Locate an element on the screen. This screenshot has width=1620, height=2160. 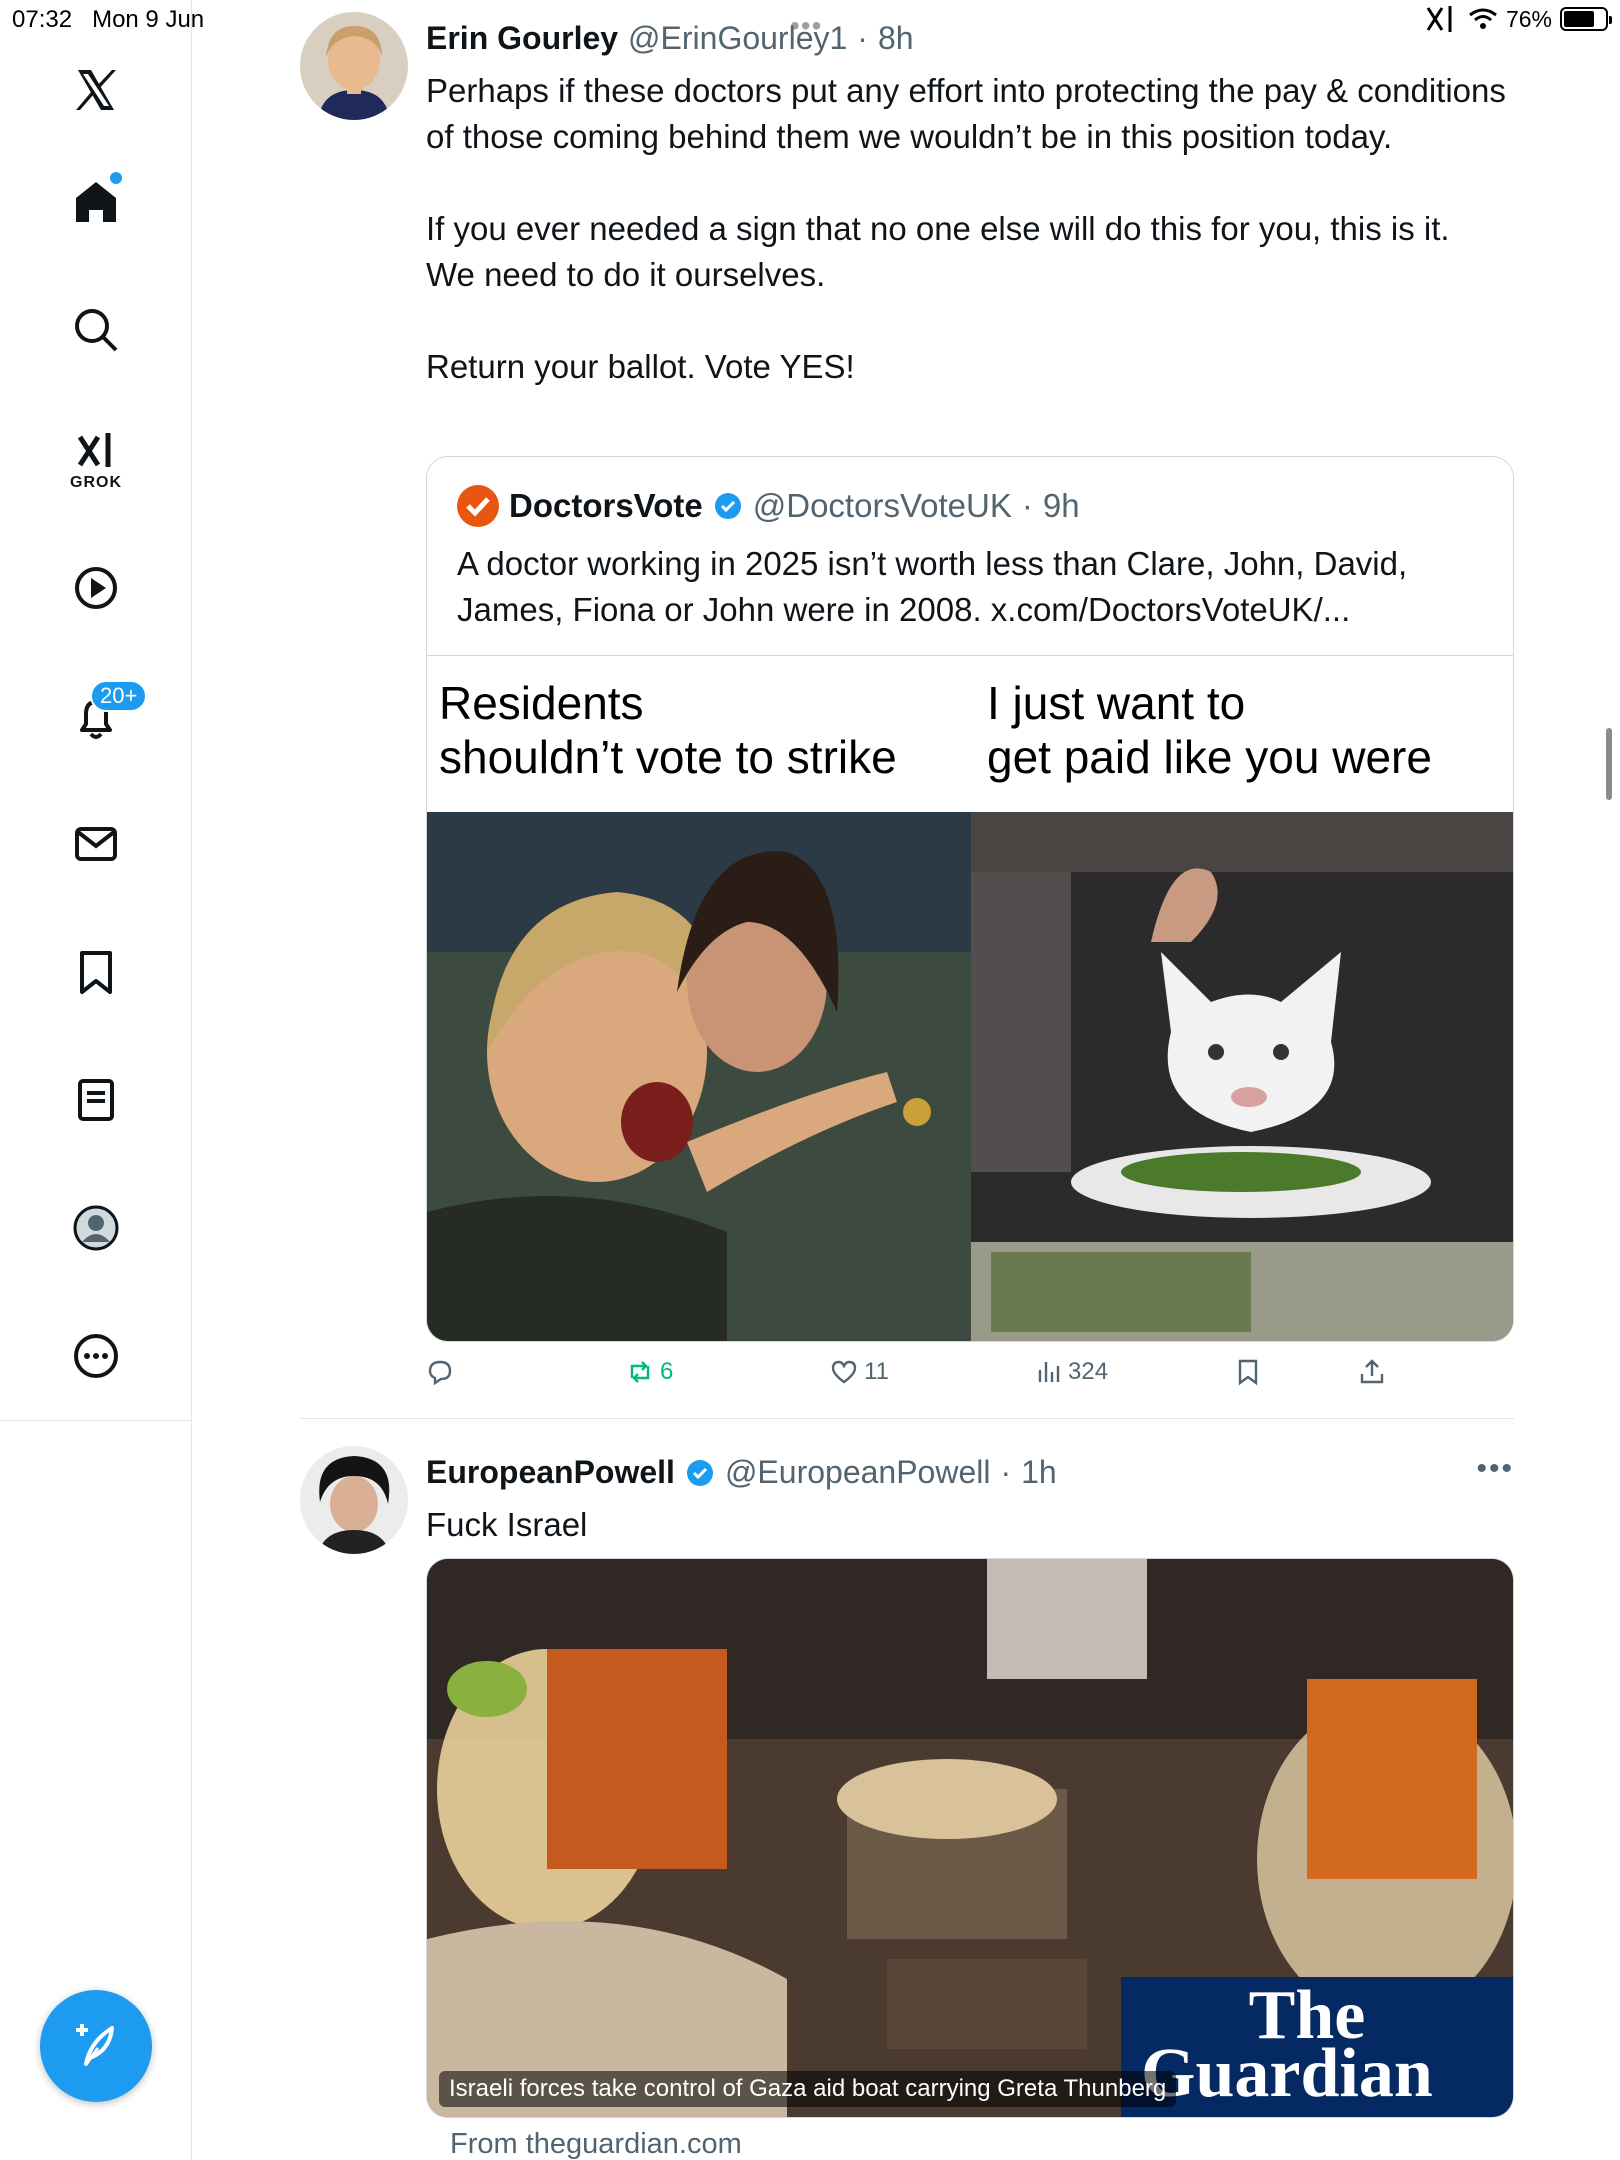
sidebar-item-home is located at coordinates (96, 202).